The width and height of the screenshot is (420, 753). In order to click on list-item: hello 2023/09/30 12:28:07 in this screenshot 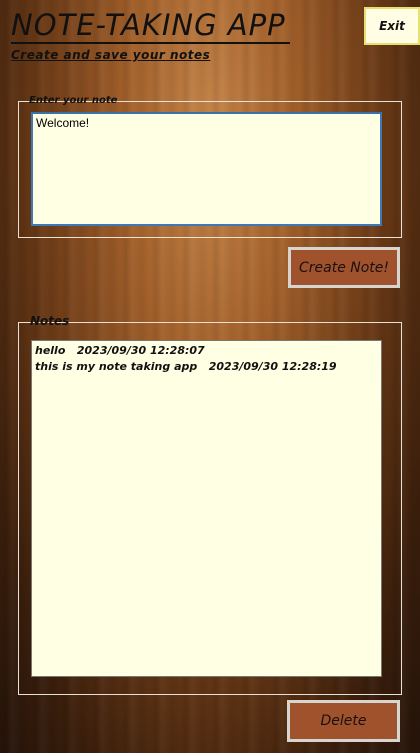, I will do `click(206, 351)`.